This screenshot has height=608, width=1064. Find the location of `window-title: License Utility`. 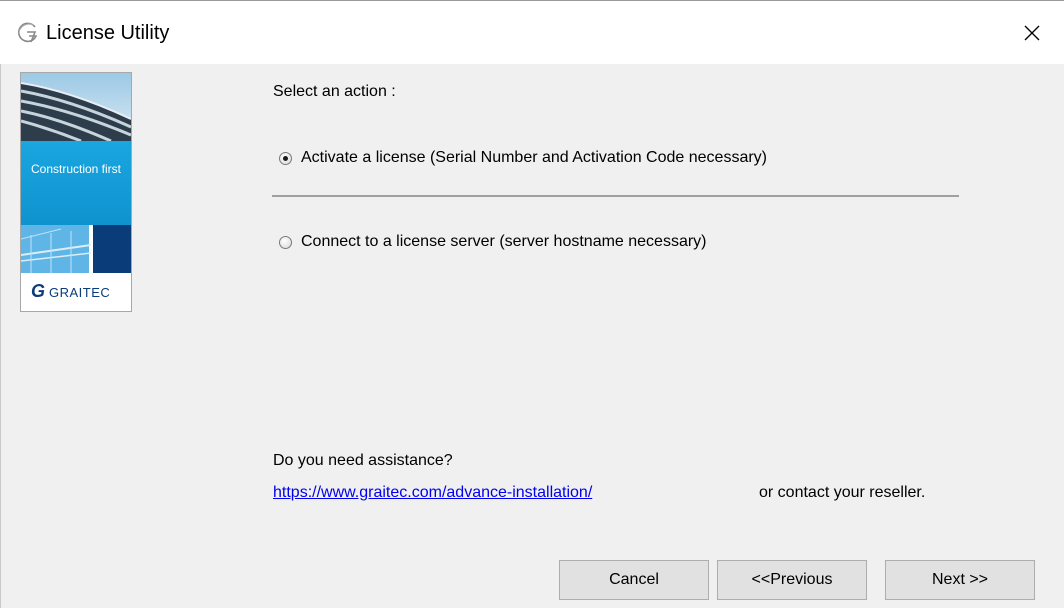

window-title: License Utility is located at coordinates (108, 33).